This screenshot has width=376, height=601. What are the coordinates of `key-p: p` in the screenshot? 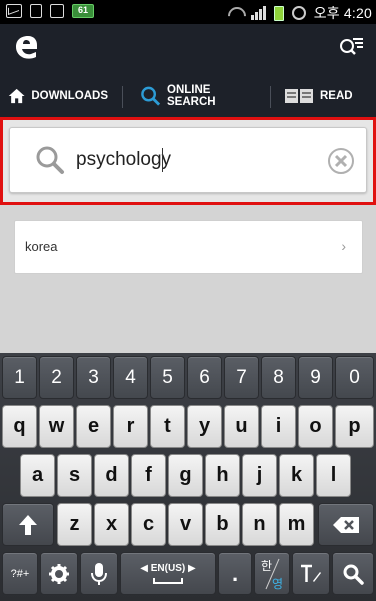 It's located at (354, 426).